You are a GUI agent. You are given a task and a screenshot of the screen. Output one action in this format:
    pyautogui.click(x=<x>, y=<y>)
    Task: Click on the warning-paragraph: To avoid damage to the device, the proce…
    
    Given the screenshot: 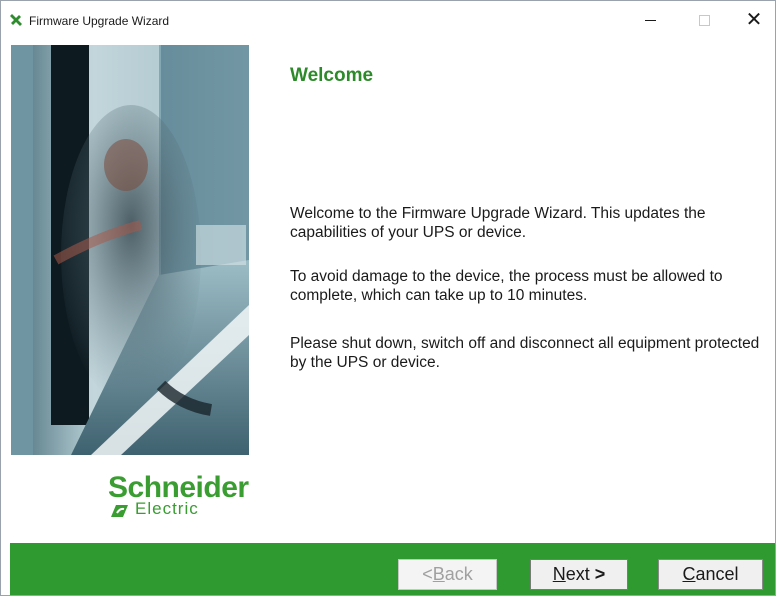 What is the action you would take?
    pyautogui.click(x=506, y=286)
    